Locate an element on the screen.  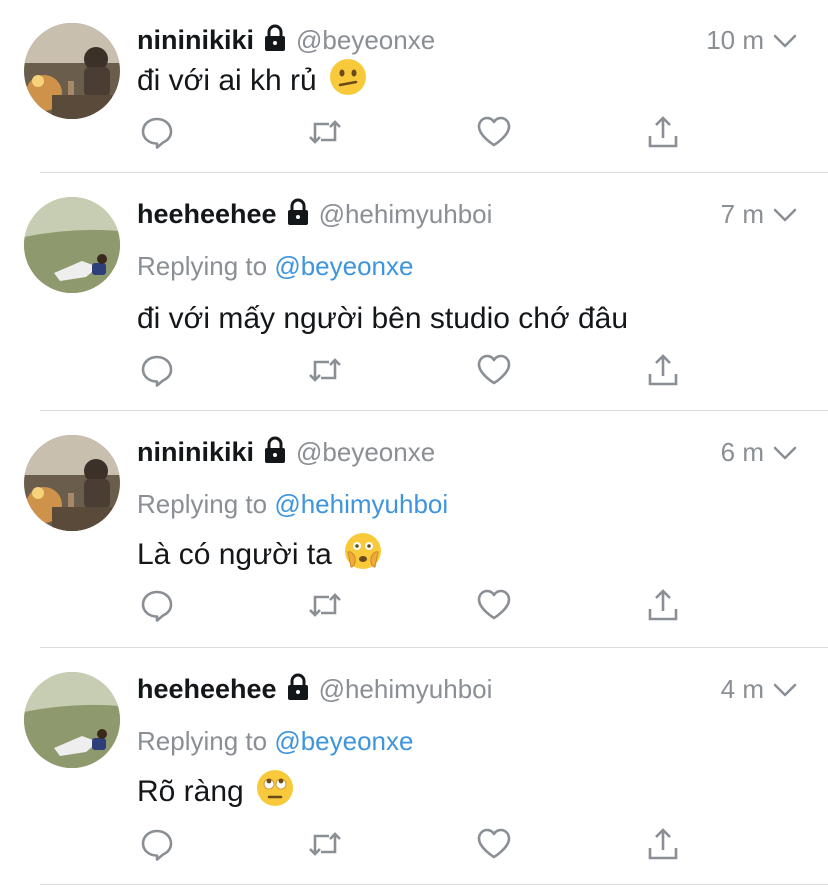
tweet-header: nininikiki @beyeonxe 6 m is located at coordinates (467, 452).